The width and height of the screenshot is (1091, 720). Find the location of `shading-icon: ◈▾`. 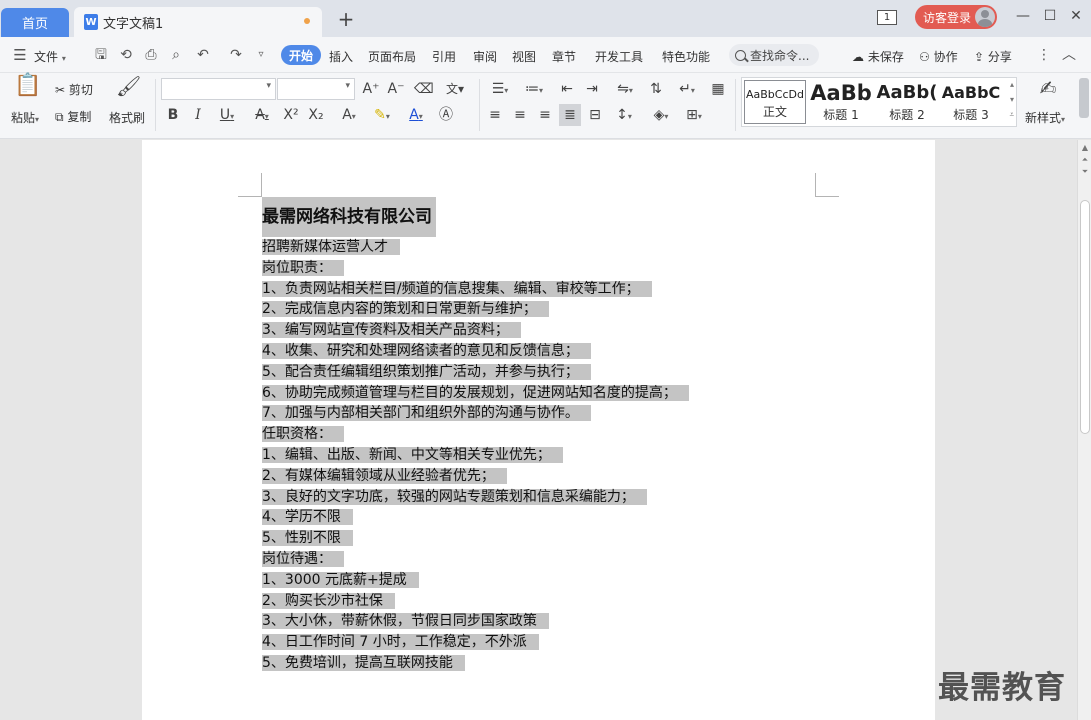

shading-icon: ◈▾ is located at coordinates (661, 116).